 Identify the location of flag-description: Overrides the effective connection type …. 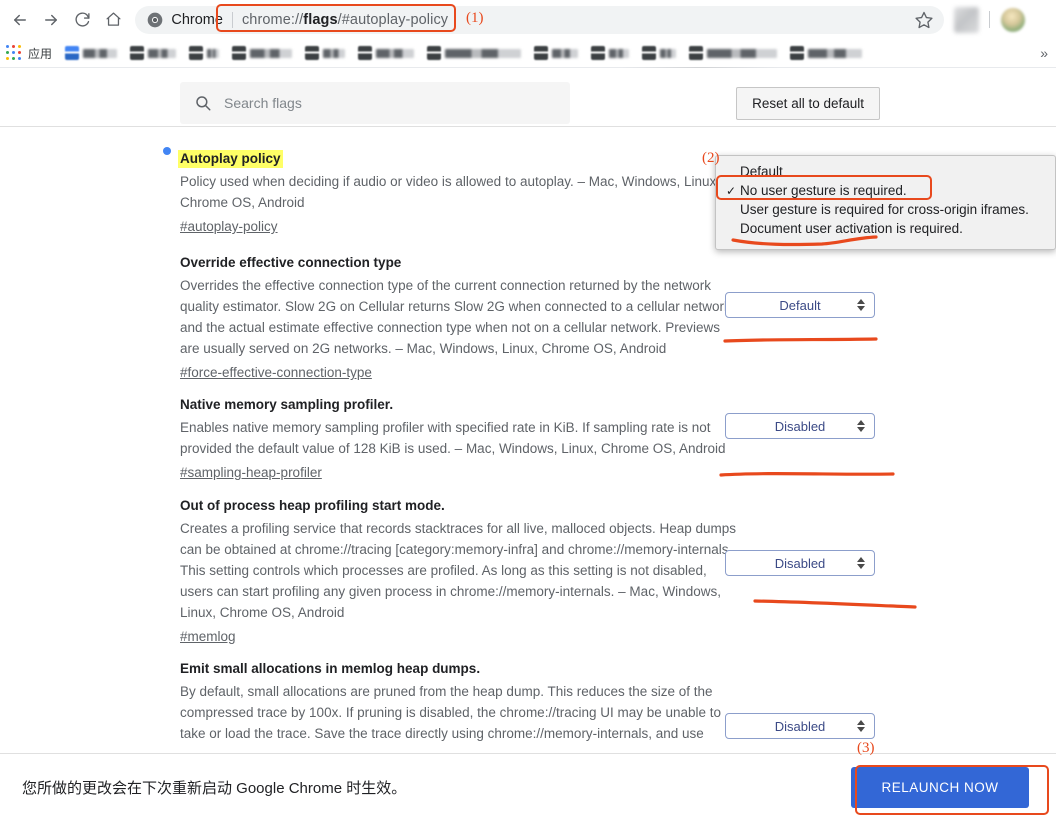
(457, 317).